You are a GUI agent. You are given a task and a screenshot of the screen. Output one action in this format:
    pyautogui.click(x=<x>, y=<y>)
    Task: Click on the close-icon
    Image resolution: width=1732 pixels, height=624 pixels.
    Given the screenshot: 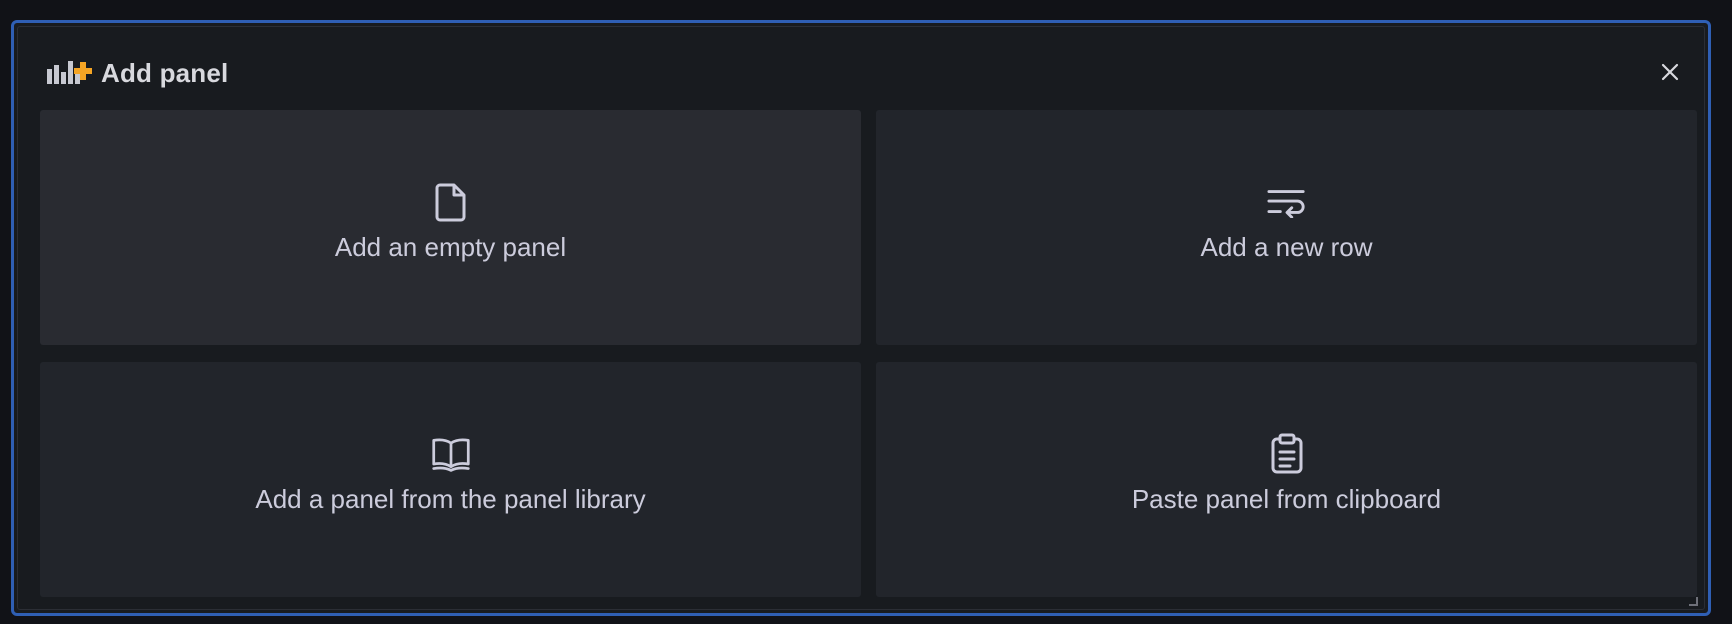 What is the action you would take?
    pyautogui.click(x=1670, y=72)
    